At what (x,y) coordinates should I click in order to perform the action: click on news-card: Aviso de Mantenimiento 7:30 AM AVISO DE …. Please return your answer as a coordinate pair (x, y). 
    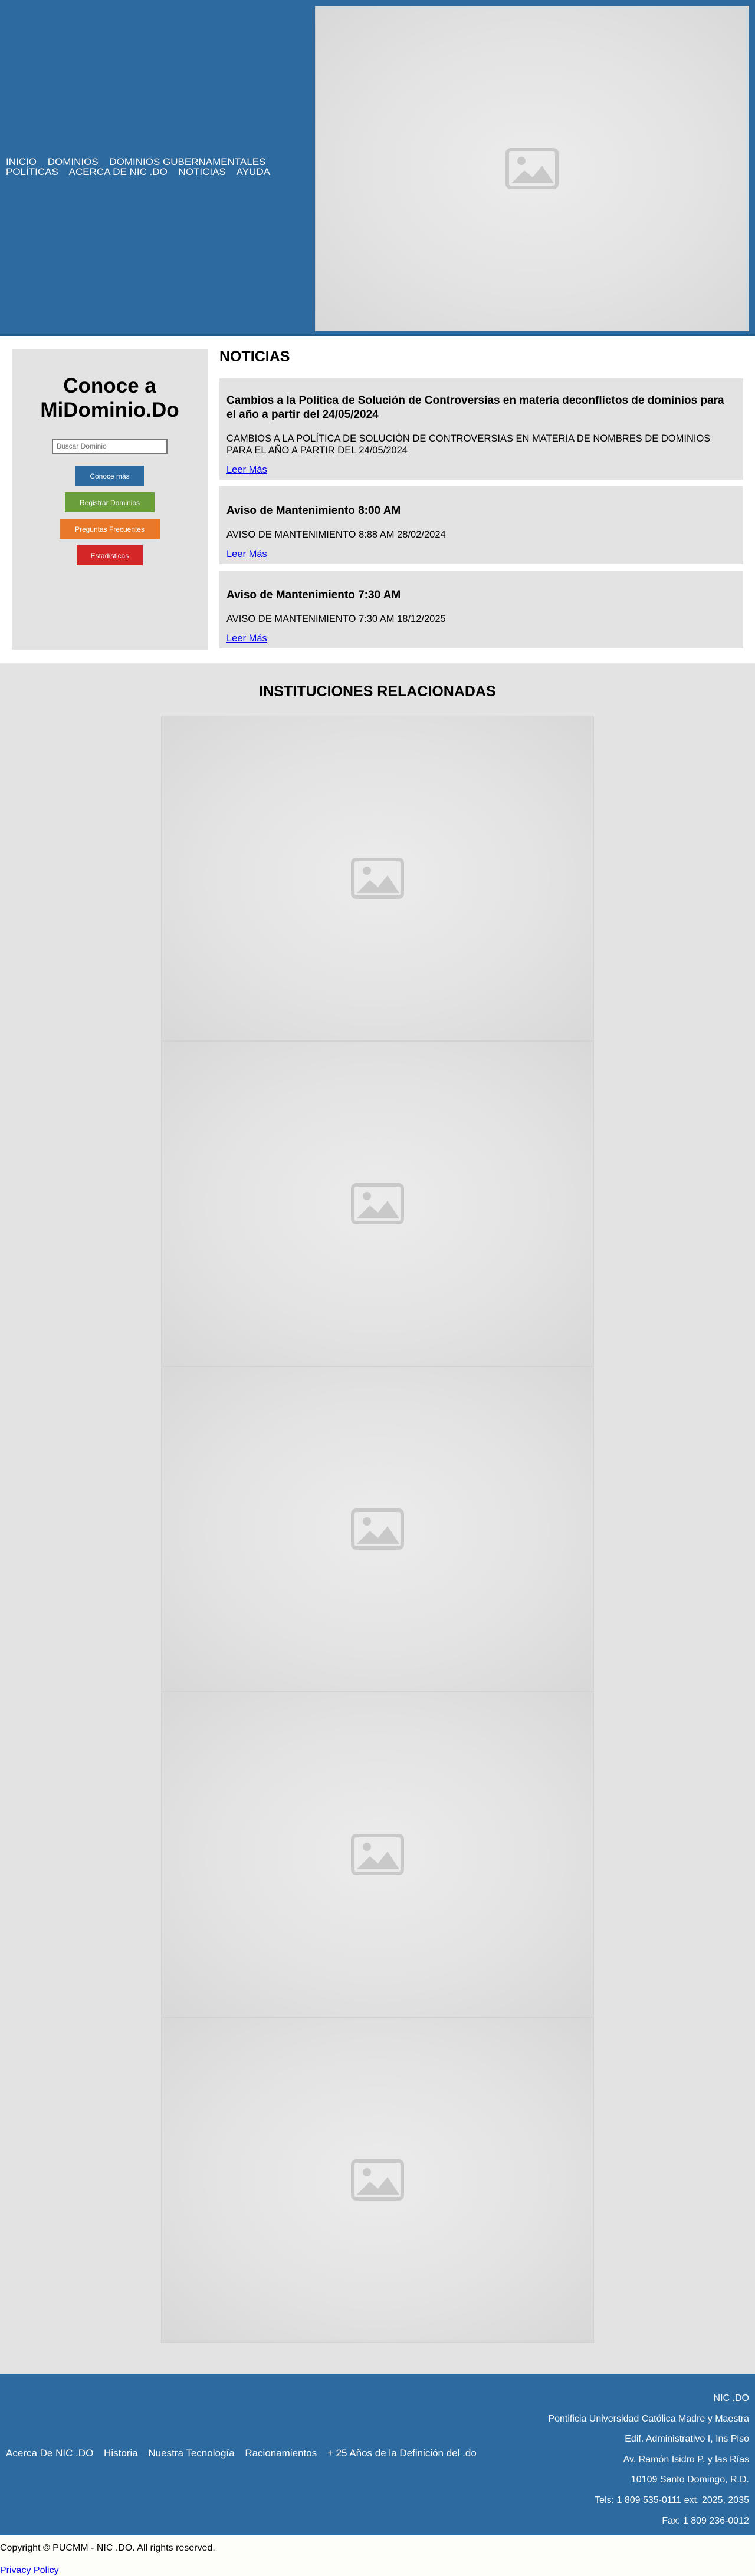
    Looking at the image, I should click on (481, 609).